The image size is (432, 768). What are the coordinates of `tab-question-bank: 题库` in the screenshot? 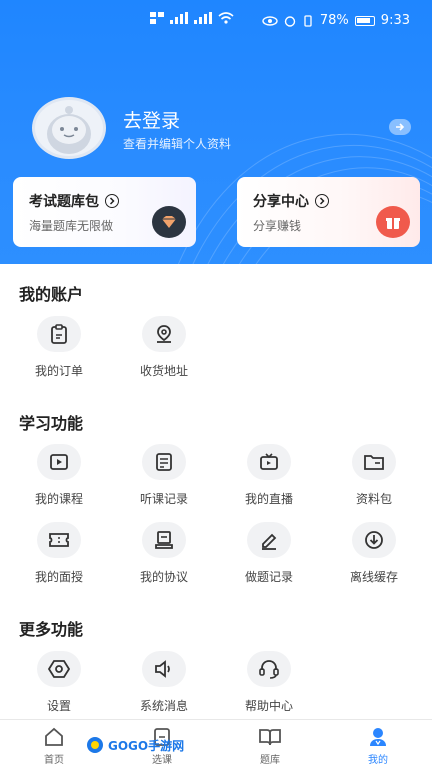 It's located at (270, 744).